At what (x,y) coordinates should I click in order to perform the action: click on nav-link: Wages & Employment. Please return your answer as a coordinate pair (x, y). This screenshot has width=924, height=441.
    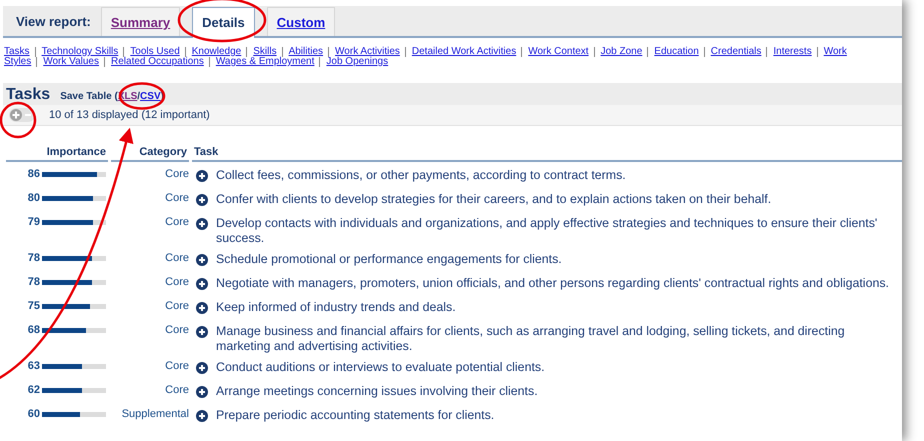
    Looking at the image, I should click on (264, 62).